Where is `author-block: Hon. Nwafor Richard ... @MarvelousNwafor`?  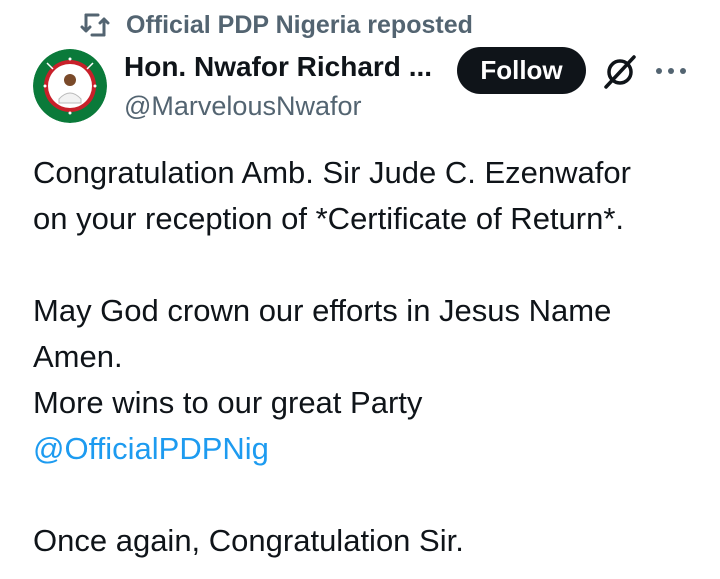 author-block: Hon. Nwafor Richard ... @MarvelousNwafor is located at coordinates (278, 86).